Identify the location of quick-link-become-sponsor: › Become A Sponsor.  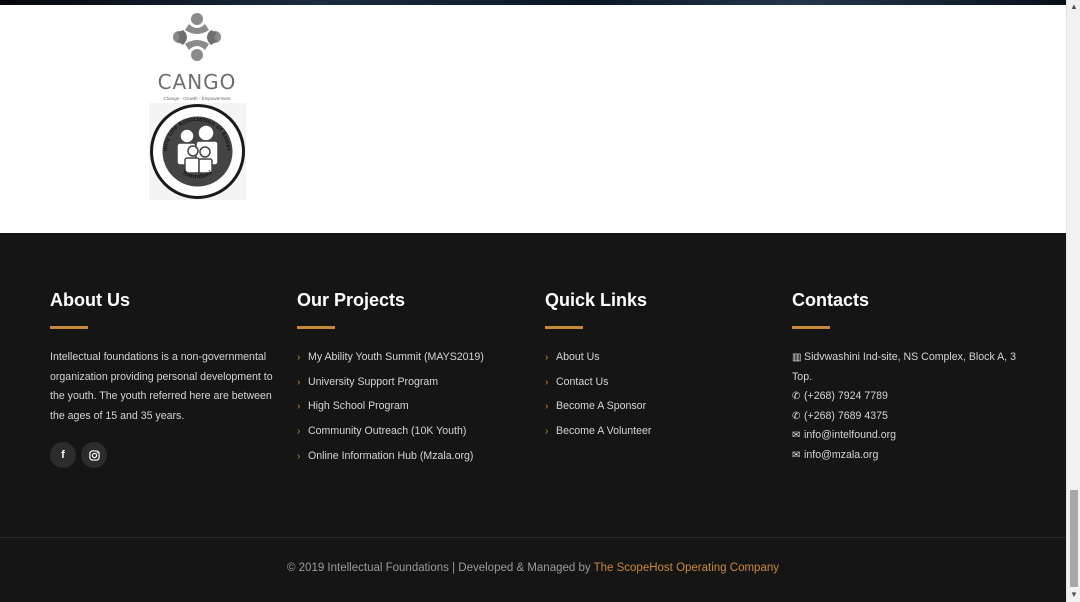
(598, 409).